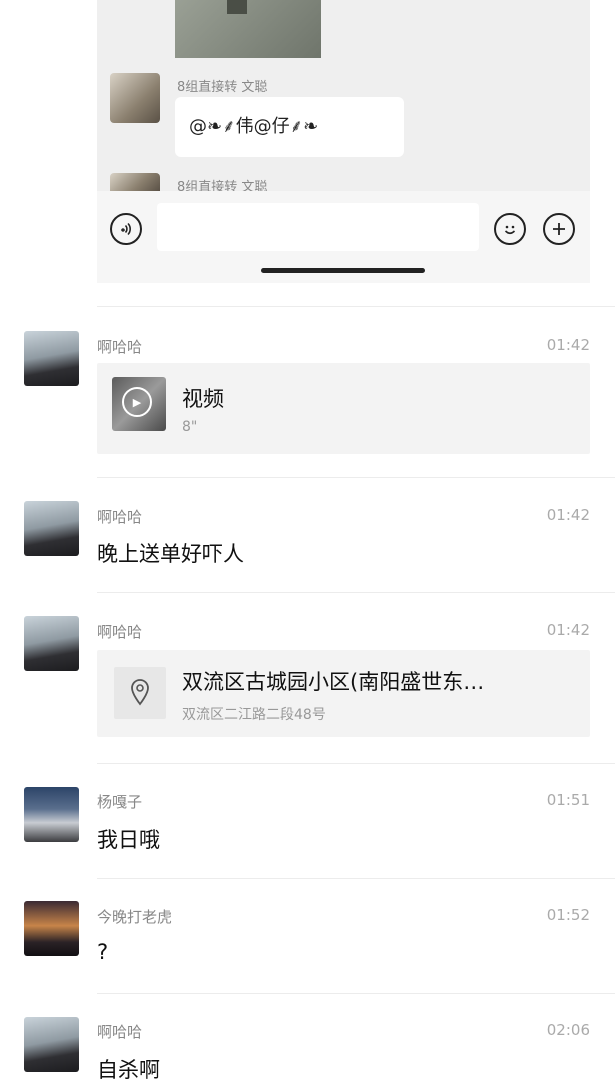  I want to click on add-icon, so click(559, 229).